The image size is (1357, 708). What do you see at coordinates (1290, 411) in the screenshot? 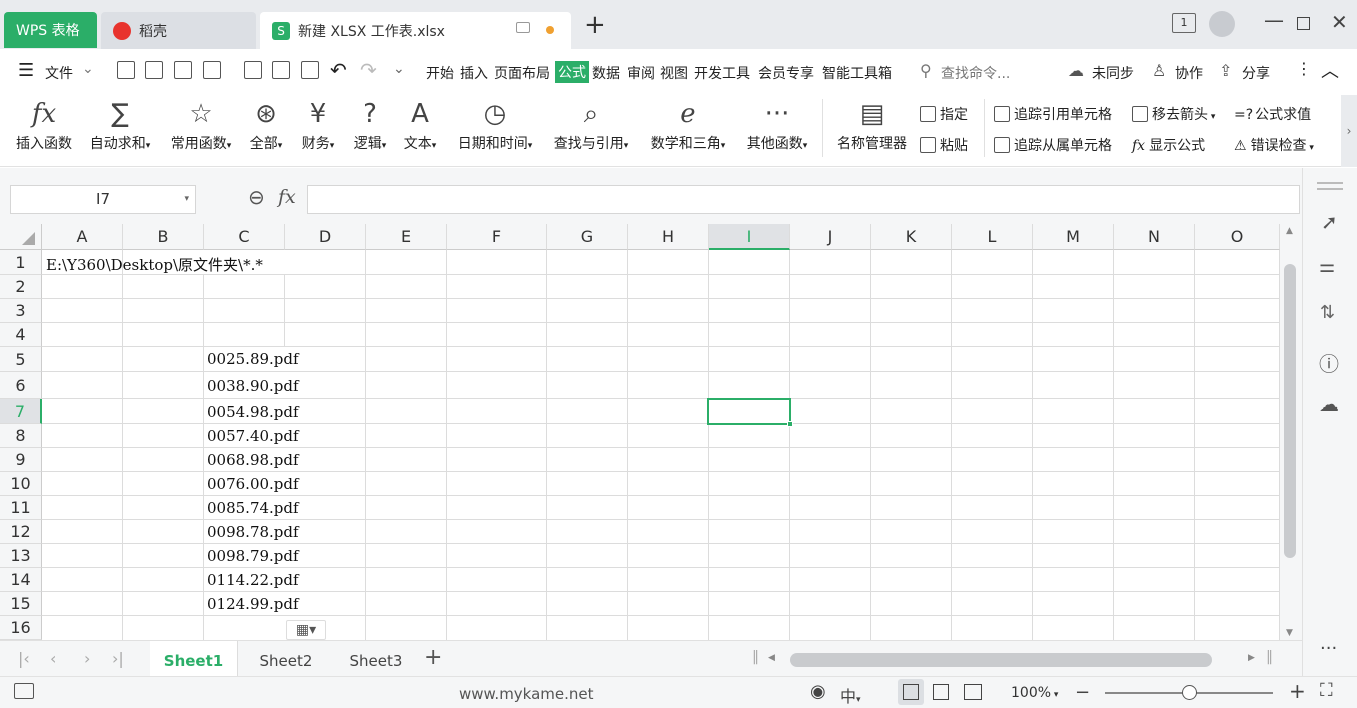
I see `vertical-scroll-thumb` at bounding box center [1290, 411].